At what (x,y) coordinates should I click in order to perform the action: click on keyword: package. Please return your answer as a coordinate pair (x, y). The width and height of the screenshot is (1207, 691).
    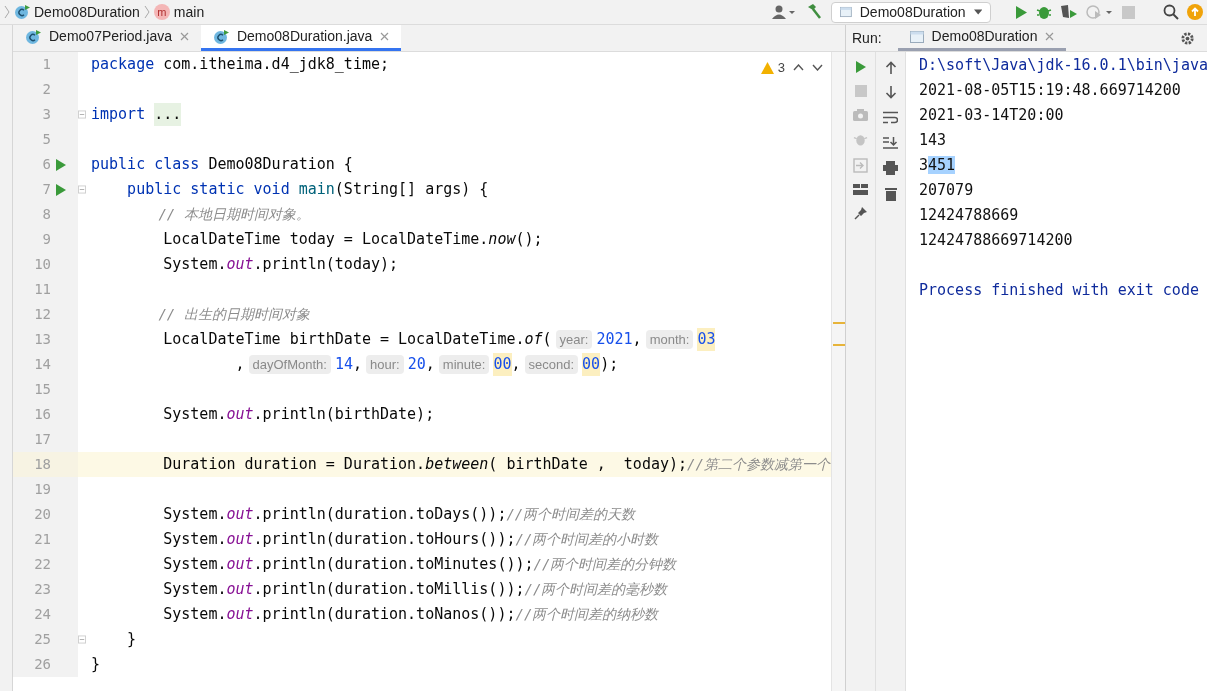
    Looking at the image, I should click on (123, 65).